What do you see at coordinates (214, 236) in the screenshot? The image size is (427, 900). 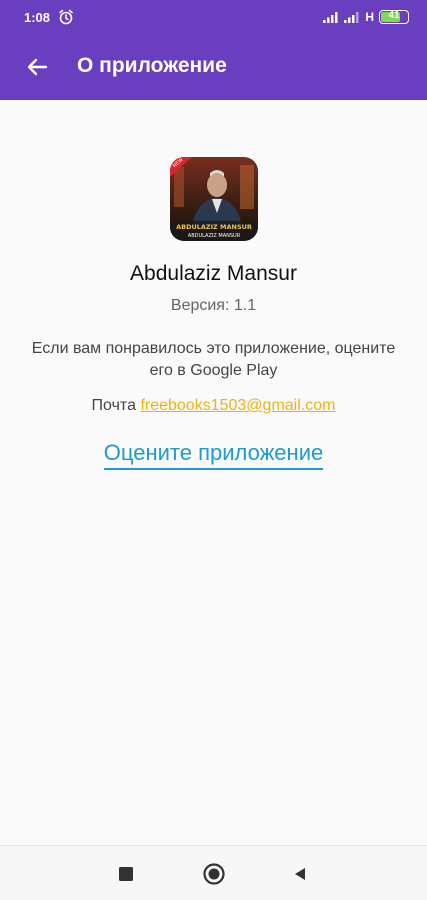 I see `logo-caption-line2: ABDULAZIZ MANSUR` at bounding box center [214, 236].